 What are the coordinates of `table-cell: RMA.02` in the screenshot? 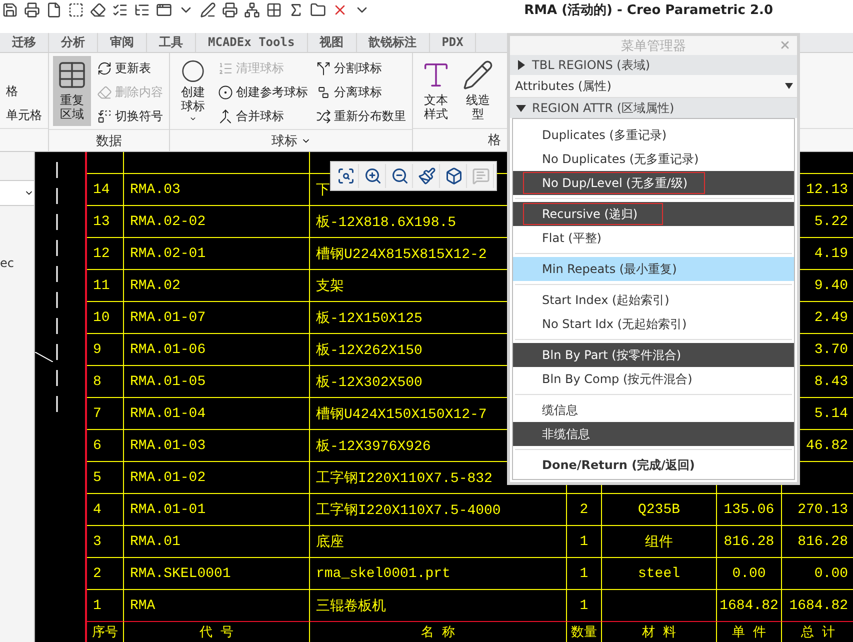 It's located at (217, 286).